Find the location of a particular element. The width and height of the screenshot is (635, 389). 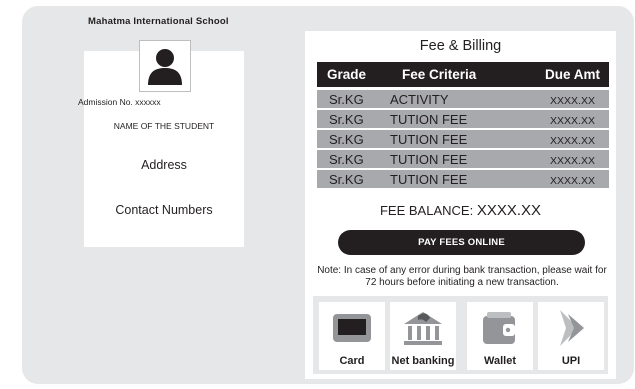

column-header-criteria: Fee Criteria is located at coordinates (439, 74).